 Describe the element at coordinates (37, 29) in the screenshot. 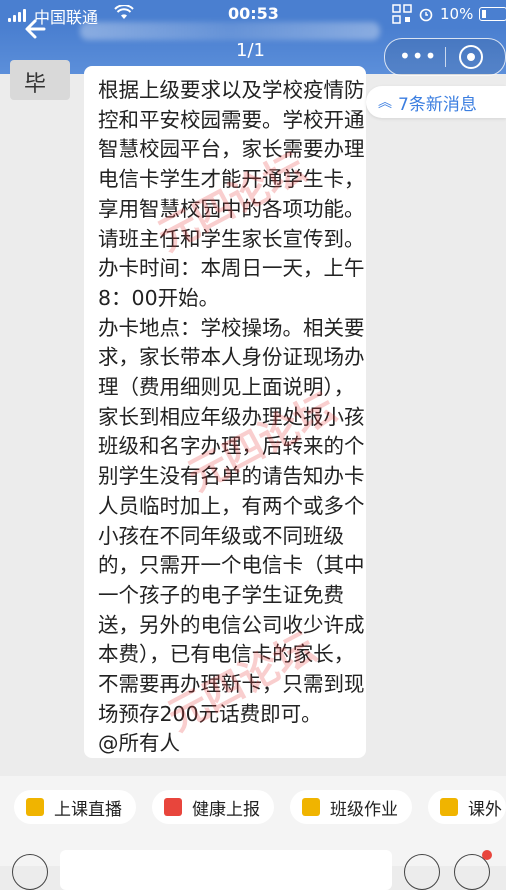

I see `back-arrow-icon` at that location.